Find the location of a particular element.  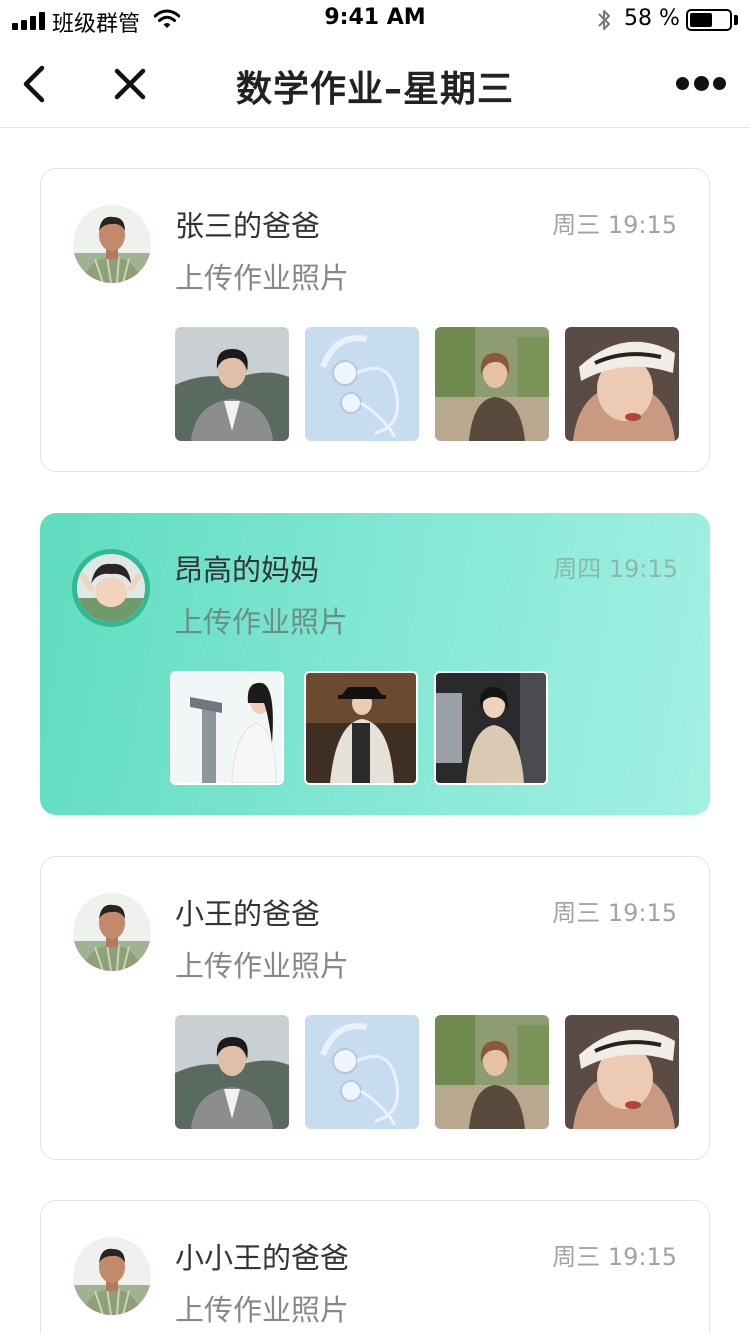

submission-card: 小小王的爸爸 周三 19:15 上传作业照片 is located at coordinates (375, 1267).